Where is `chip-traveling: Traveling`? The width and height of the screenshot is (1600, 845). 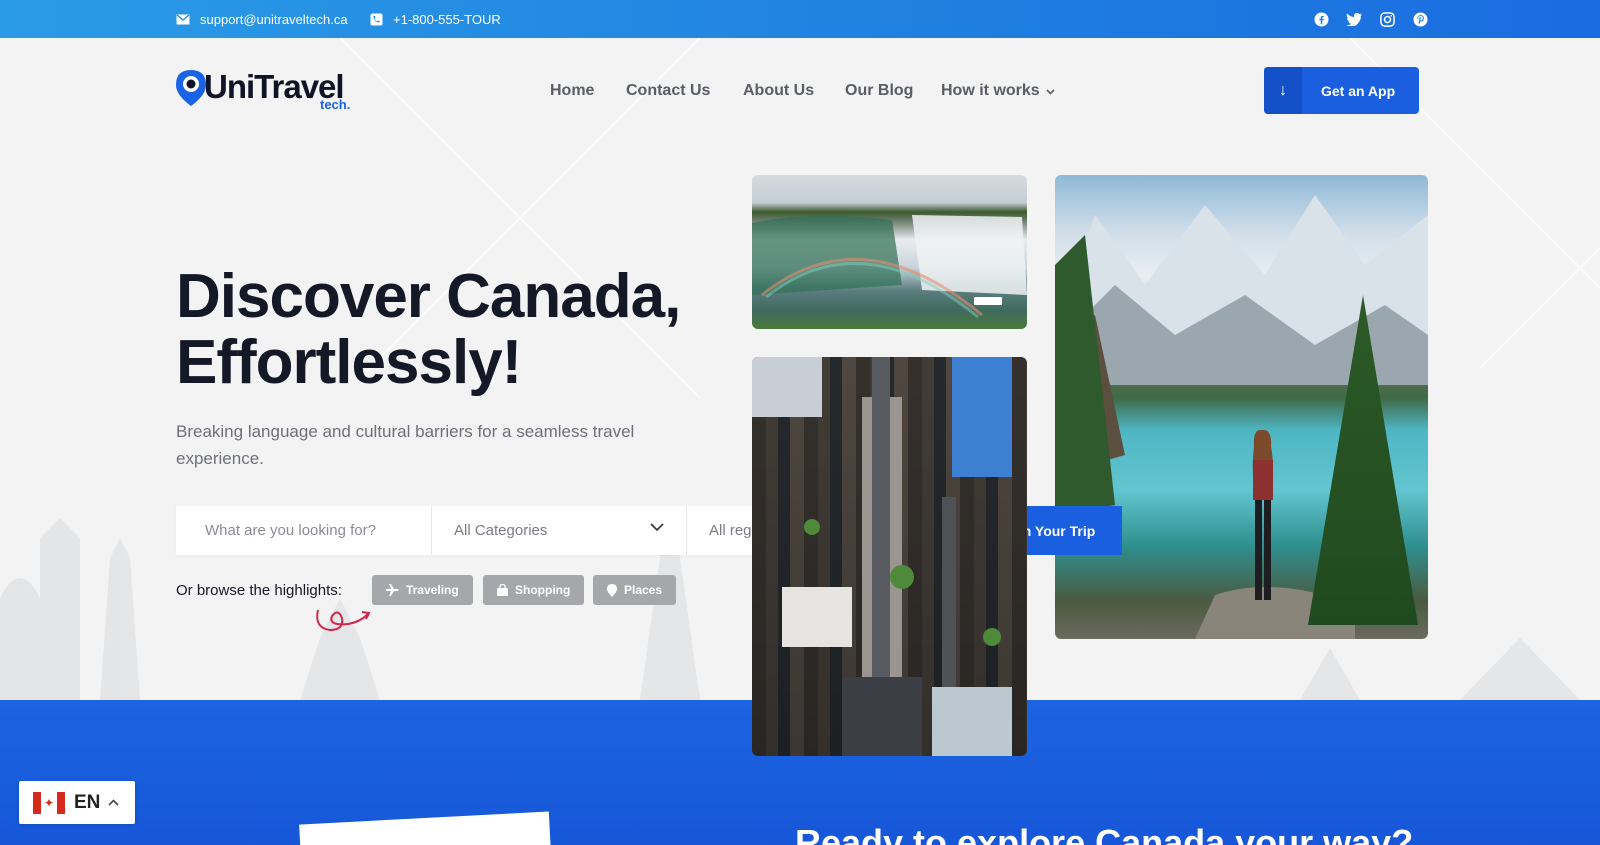 chip-traveling: Traveling is located at coordinates (422, 590).